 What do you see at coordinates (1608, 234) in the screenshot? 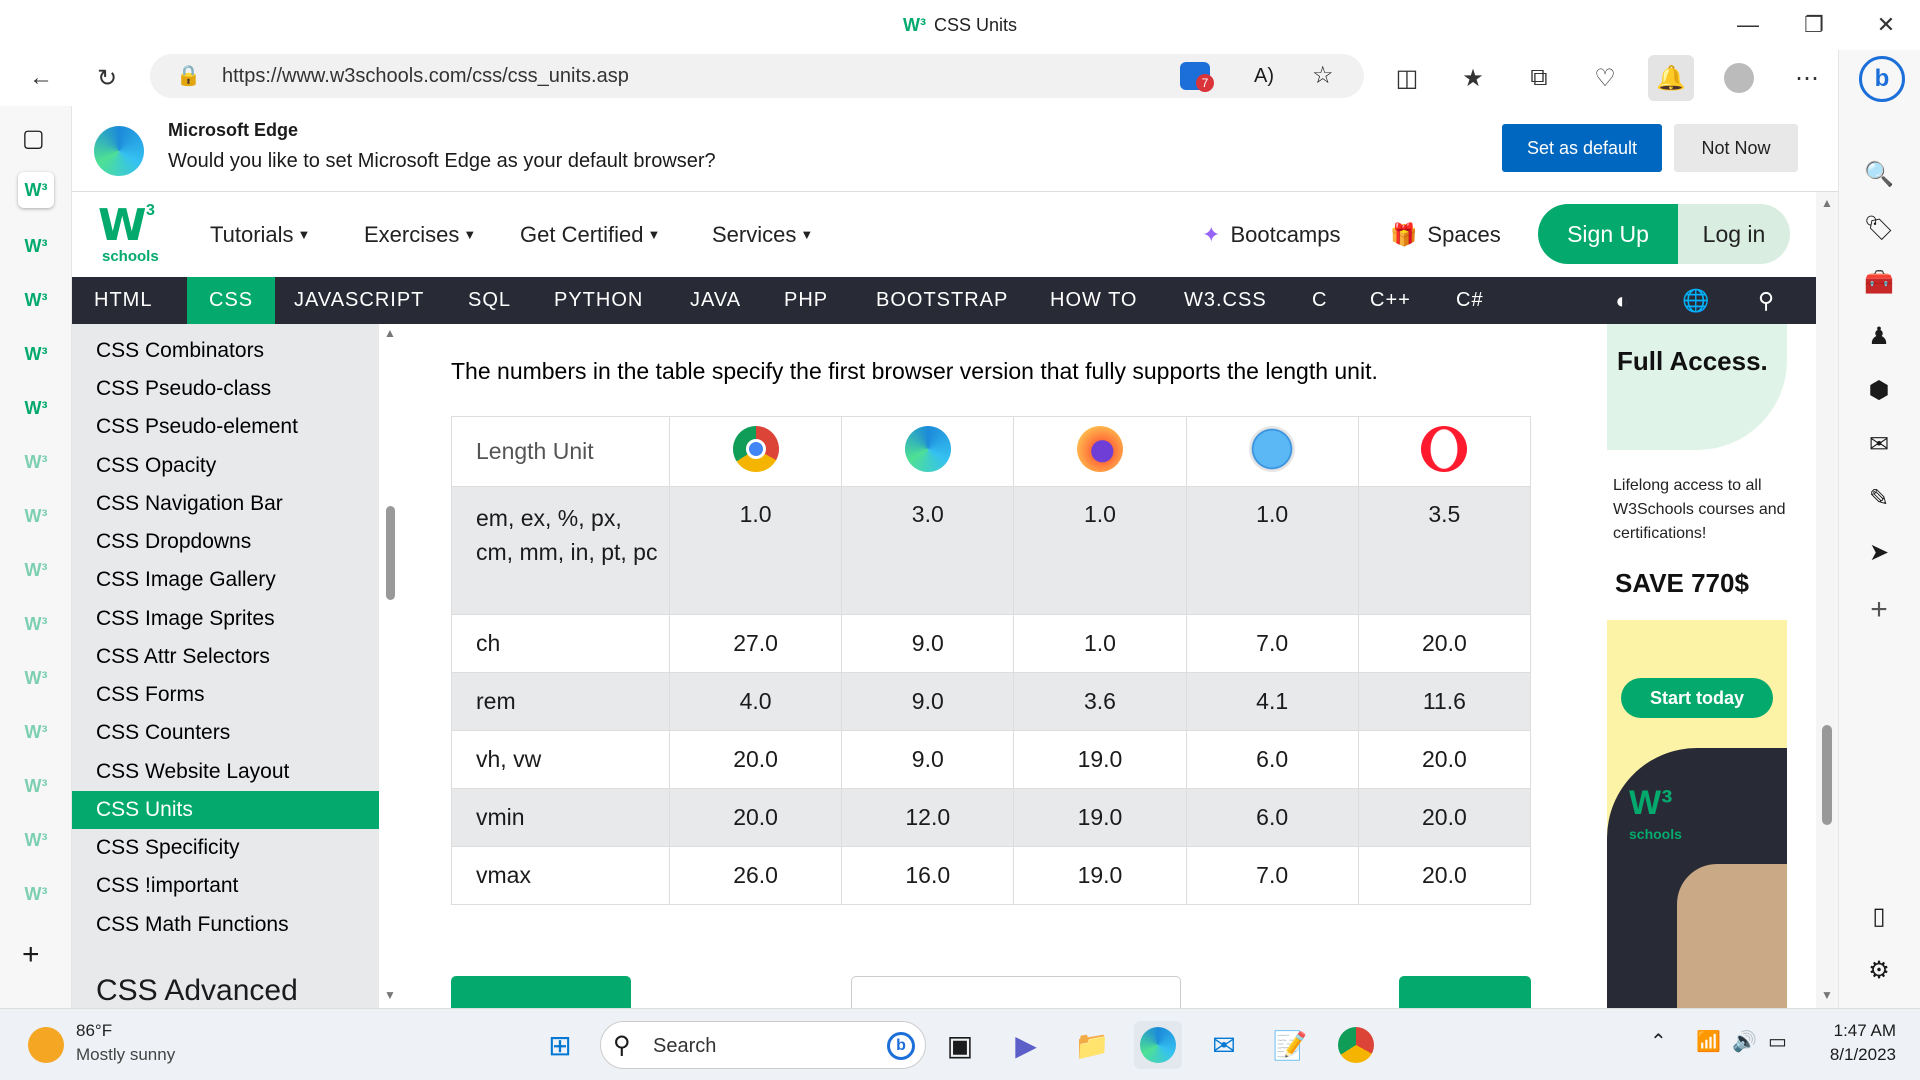
I see `sign-up-button: Sign Up` at bounding box center [1608, 234].